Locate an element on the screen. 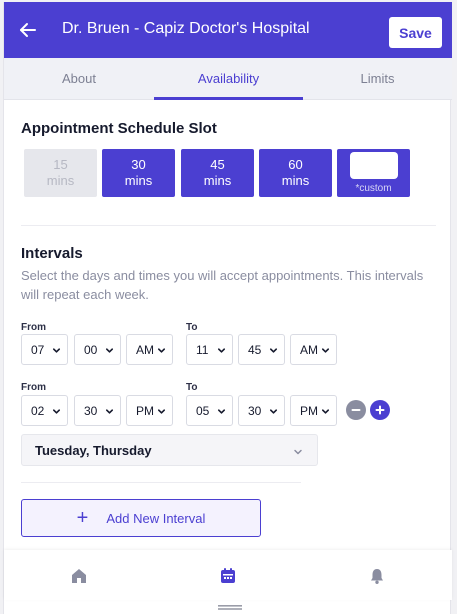 This screenshot has height=614, width=457. active-tab-indicator is located at coordinates (228, 98).